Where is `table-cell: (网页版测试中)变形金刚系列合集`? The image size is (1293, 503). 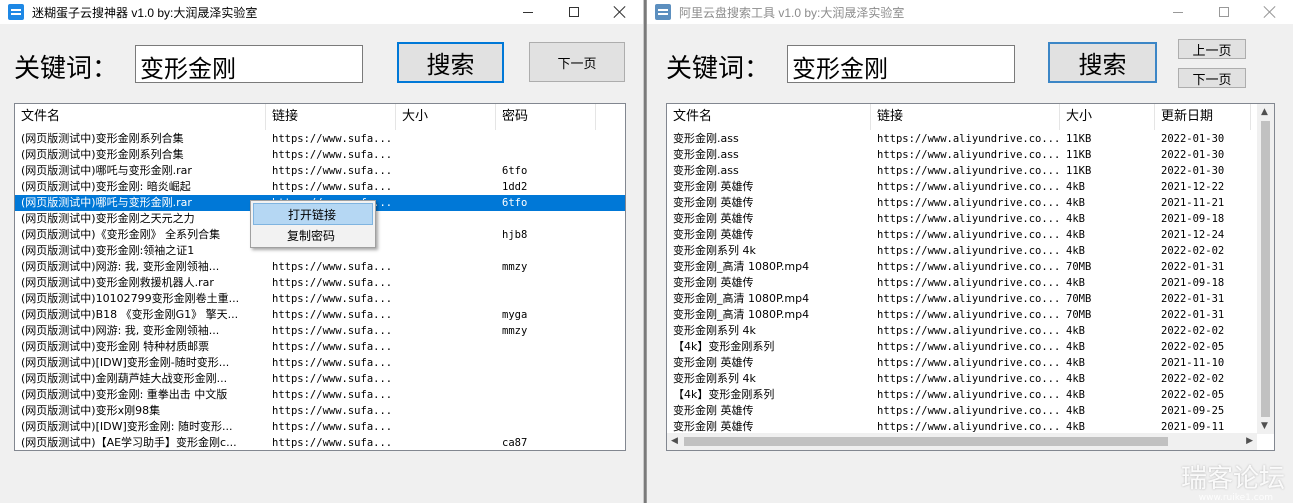 table-cell: (网页版测试中)变形金刚系列合集 is located at coordinates (102, 154).